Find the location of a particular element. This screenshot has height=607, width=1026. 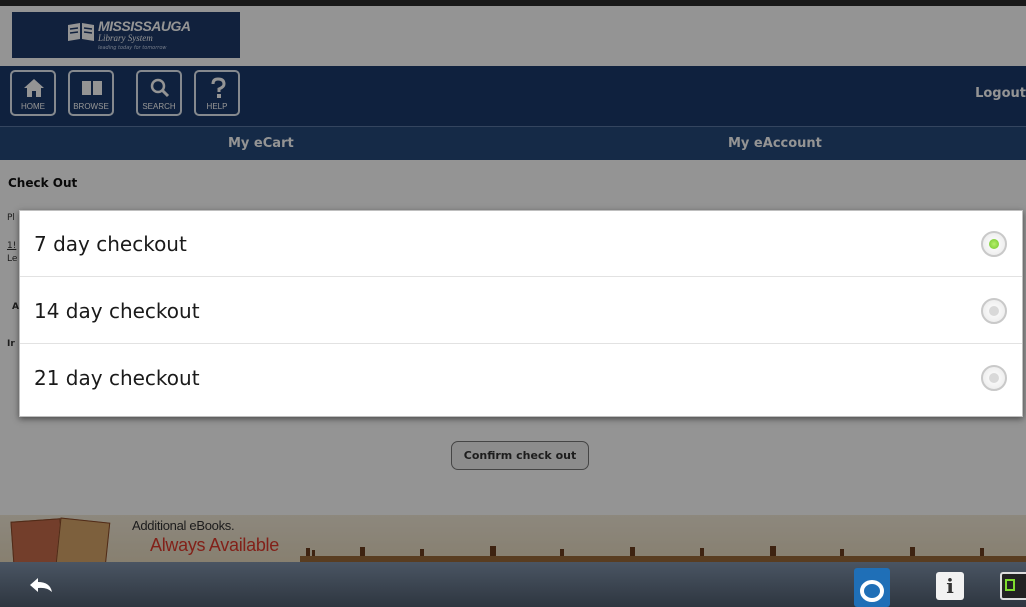

option-label: 21 day checkout is located at coordinates (117, 378).